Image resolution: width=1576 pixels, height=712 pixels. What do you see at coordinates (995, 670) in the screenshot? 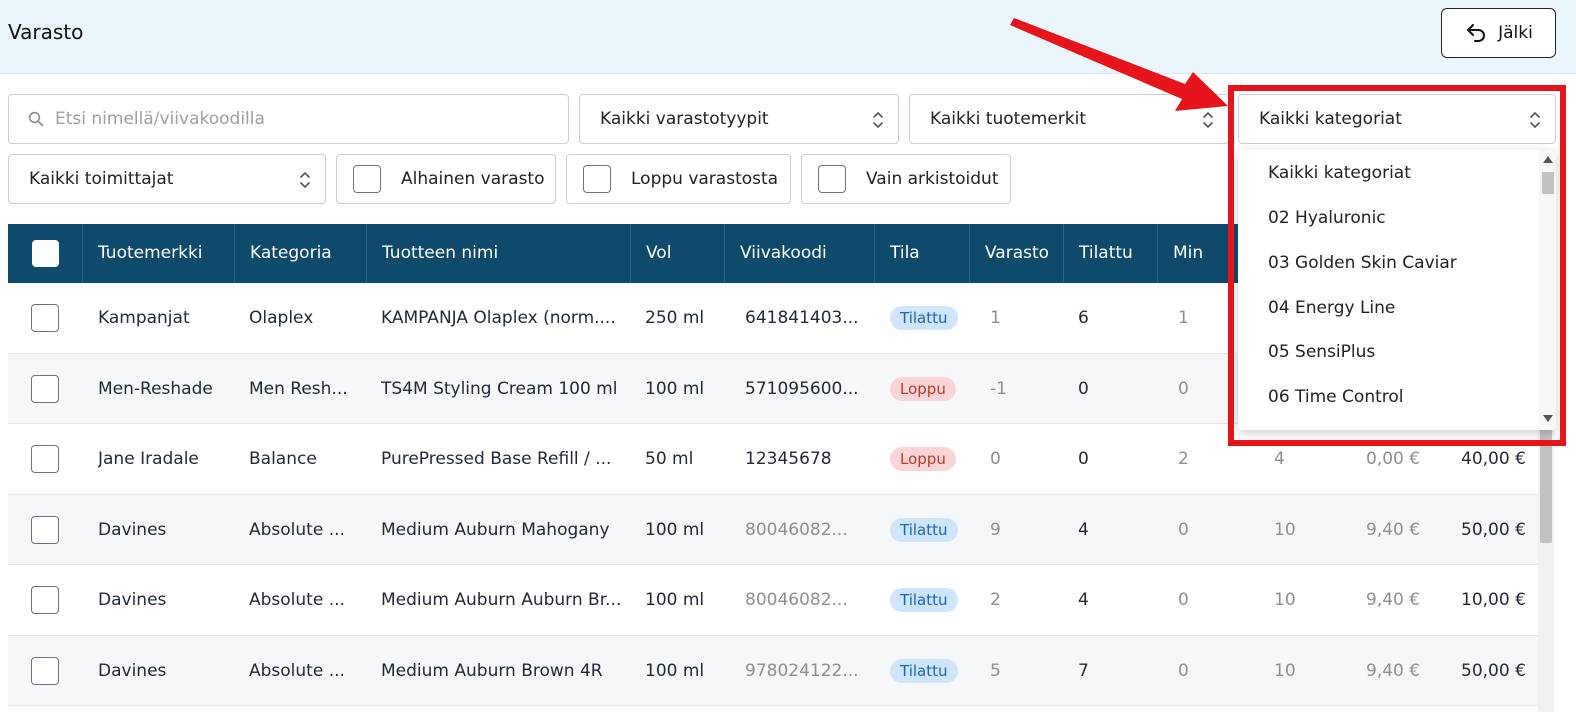
I see `cell-stock: 5` at bounding box center [995, 670].